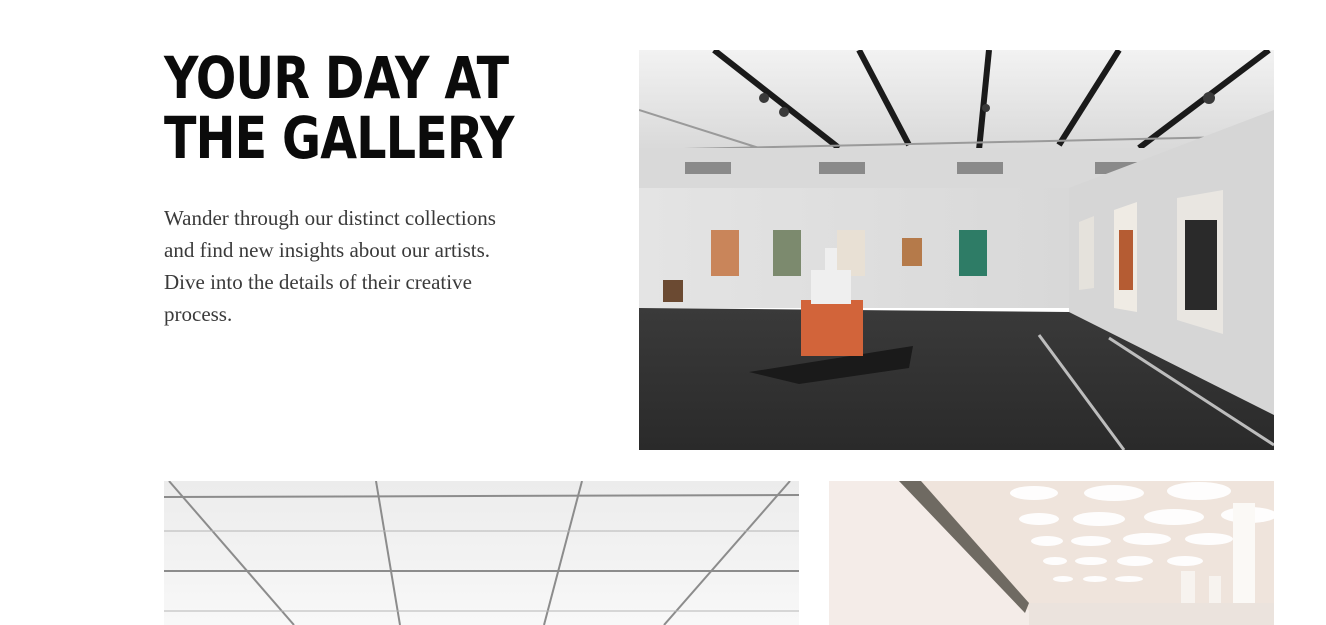 The width and height of the screenshot is (1326, 625). I want to click on section-heading: YOUR DAY AT THE GALLERY, so click(339, 108).